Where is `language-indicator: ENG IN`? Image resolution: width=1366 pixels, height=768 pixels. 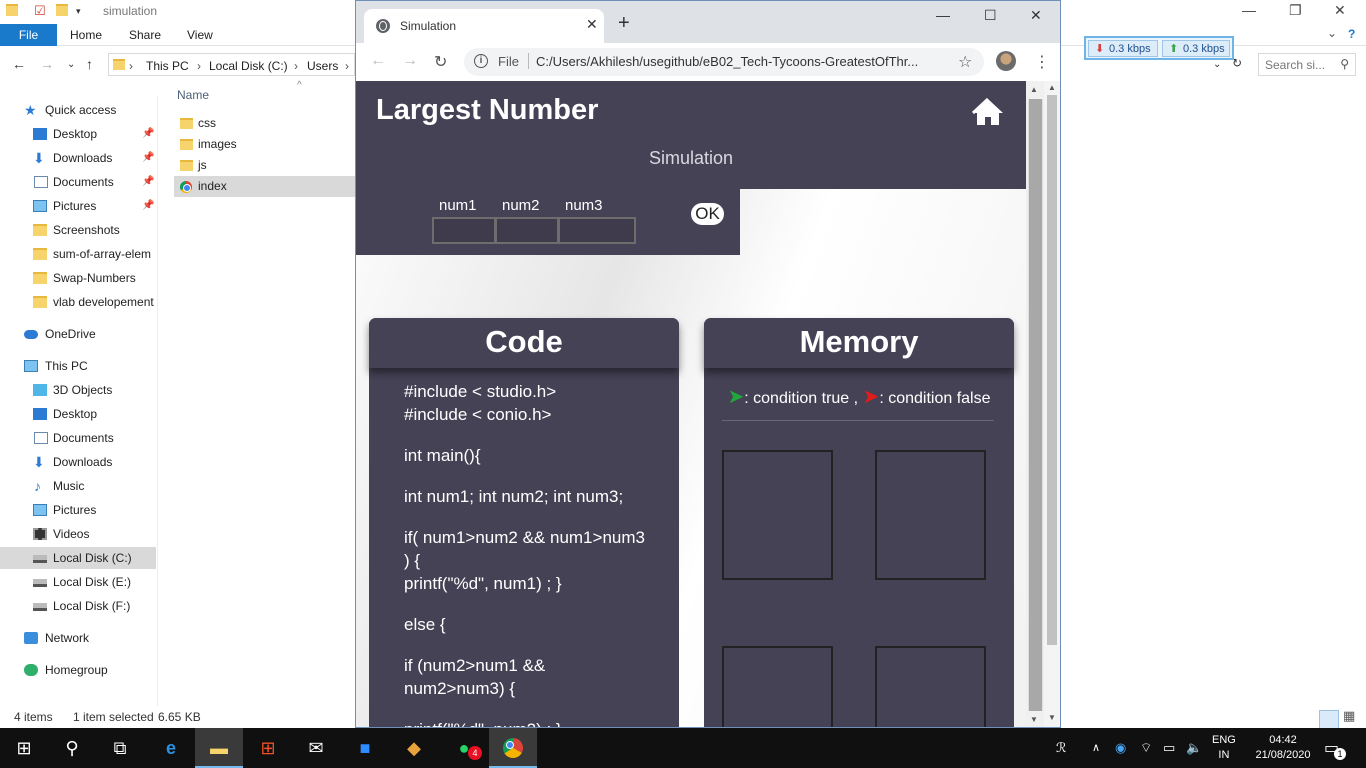
language-indicator: ENG IN is located at coordinates (1224, 748).